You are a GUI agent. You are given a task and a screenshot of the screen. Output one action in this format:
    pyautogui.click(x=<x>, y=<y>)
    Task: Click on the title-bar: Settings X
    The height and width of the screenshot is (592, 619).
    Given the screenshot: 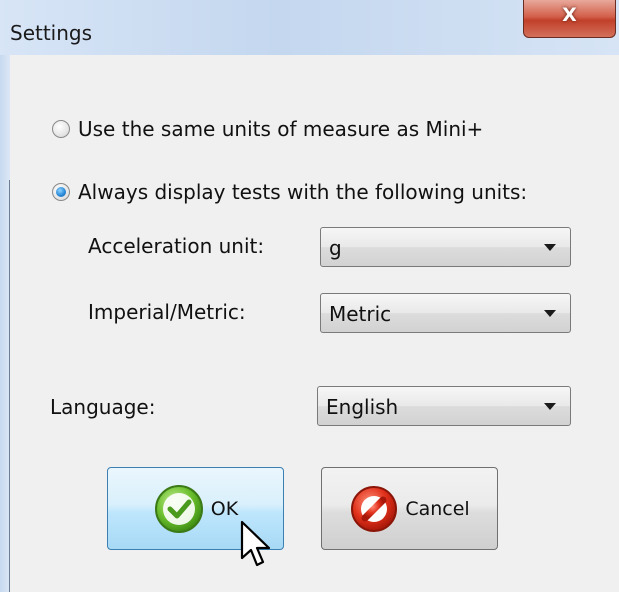 What is the action you would take?
    pyautogui.click(x=309, y=27)
    